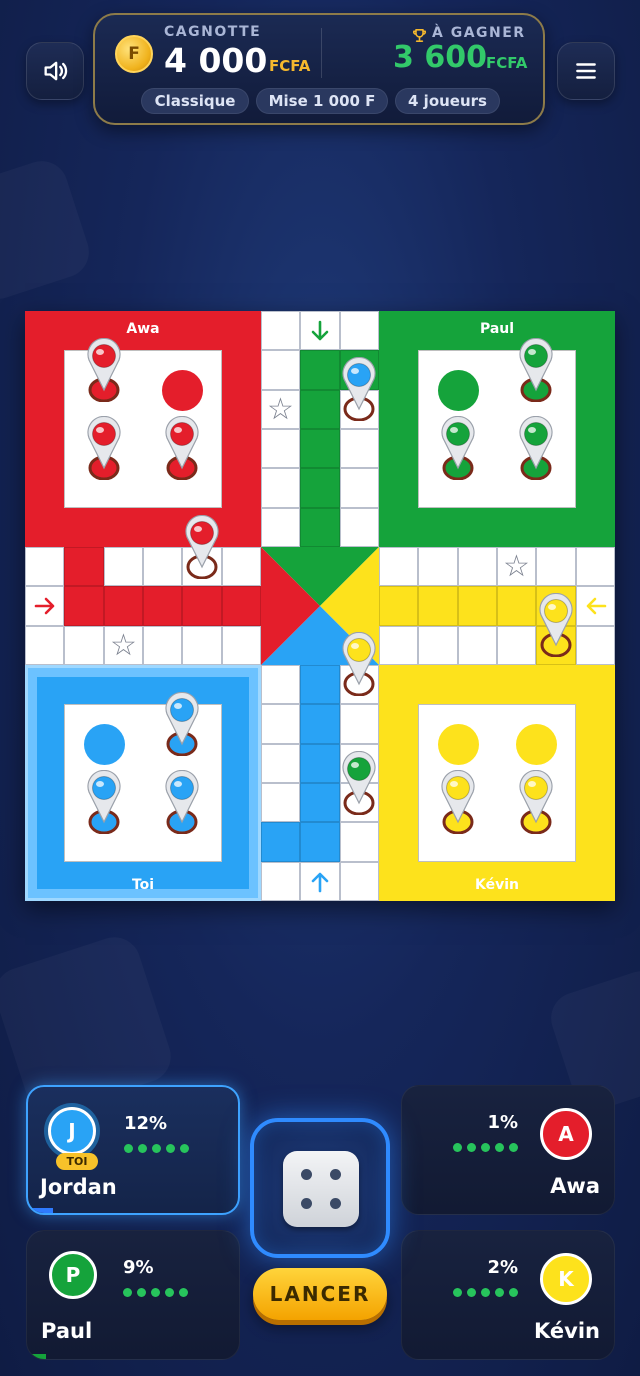  What do you see at coordinates (458, 390) in the screenshot?
I see `yard-slot-green` at bounding box center [458, 390].